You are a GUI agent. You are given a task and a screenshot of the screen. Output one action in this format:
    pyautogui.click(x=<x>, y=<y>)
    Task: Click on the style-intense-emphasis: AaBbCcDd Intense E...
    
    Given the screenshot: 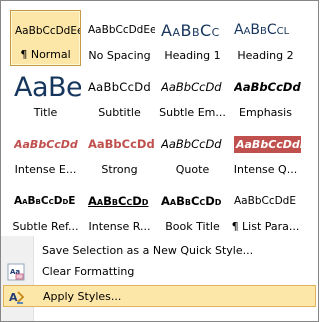 What is the action you would take?
    pyautogui.click(x=45, y=152)
    